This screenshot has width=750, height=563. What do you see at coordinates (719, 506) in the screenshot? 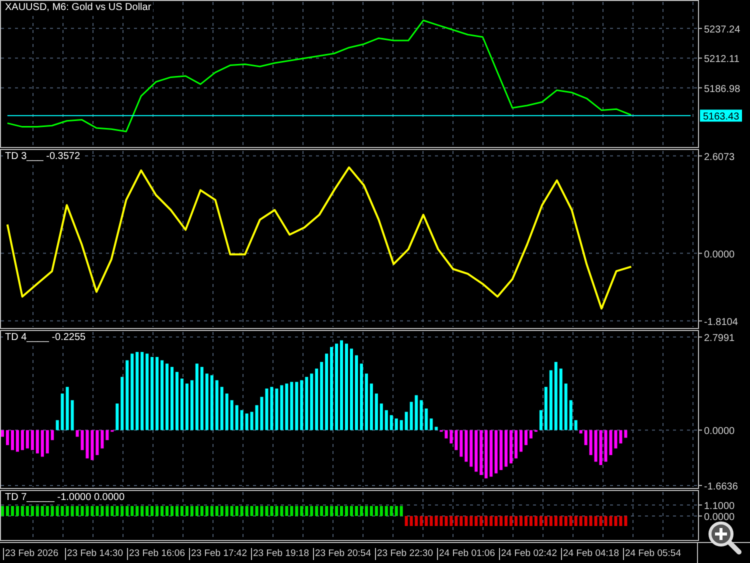
I see `axis-label: 1.1000` at bounding box center [719, 506].